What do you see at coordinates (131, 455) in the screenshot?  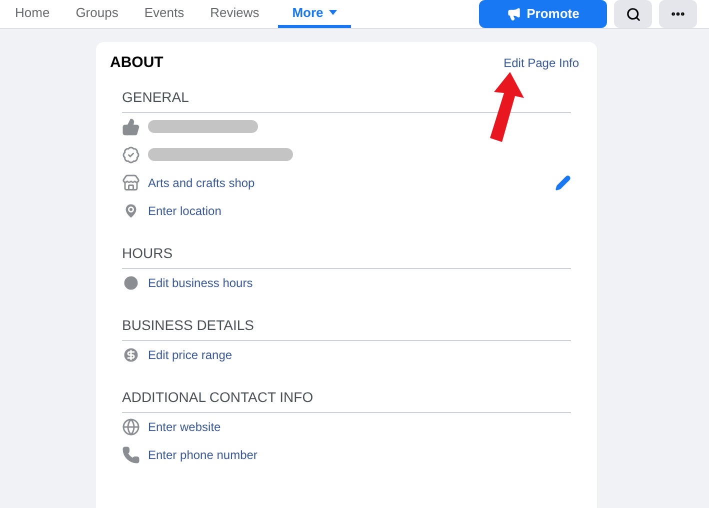 I see `phone-icon` at bounding box center [131, 455].